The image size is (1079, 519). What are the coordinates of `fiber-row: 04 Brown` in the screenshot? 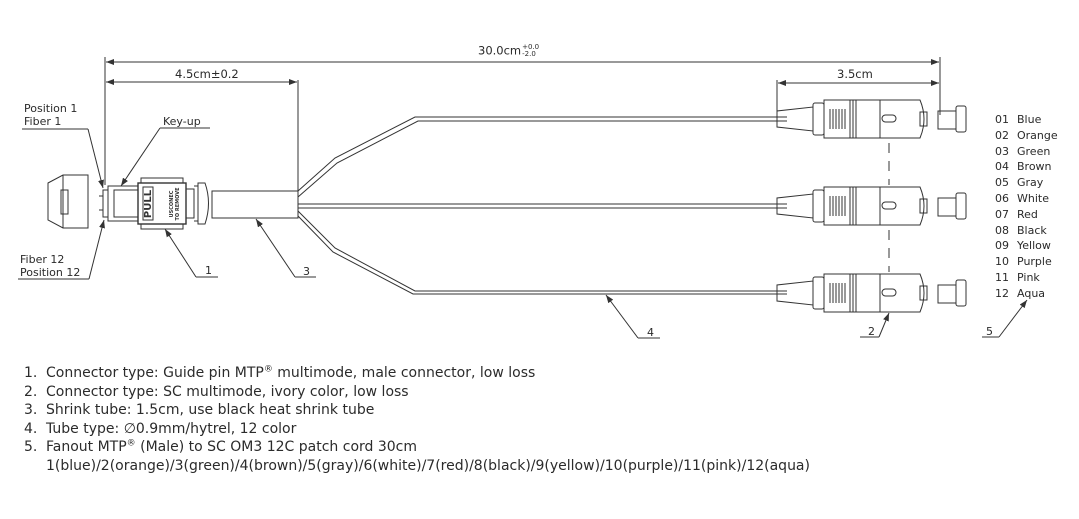 It's located at (1026, 167).